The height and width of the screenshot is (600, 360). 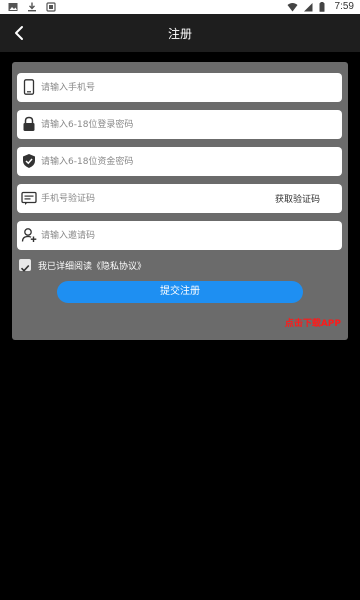 I want to click on image-icon, so click(x=13, y=7).